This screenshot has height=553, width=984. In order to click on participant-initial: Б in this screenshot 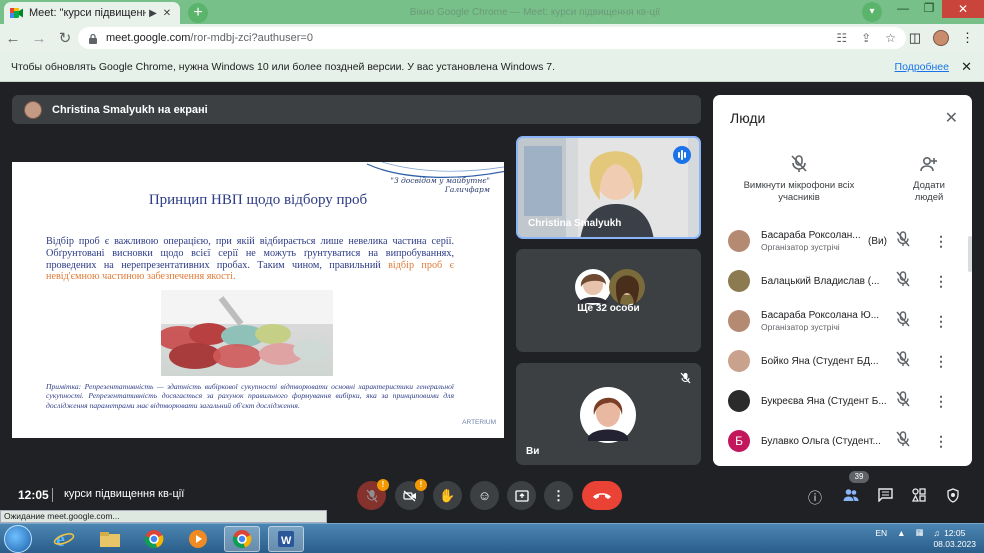, I will do `click(739, 441)`.